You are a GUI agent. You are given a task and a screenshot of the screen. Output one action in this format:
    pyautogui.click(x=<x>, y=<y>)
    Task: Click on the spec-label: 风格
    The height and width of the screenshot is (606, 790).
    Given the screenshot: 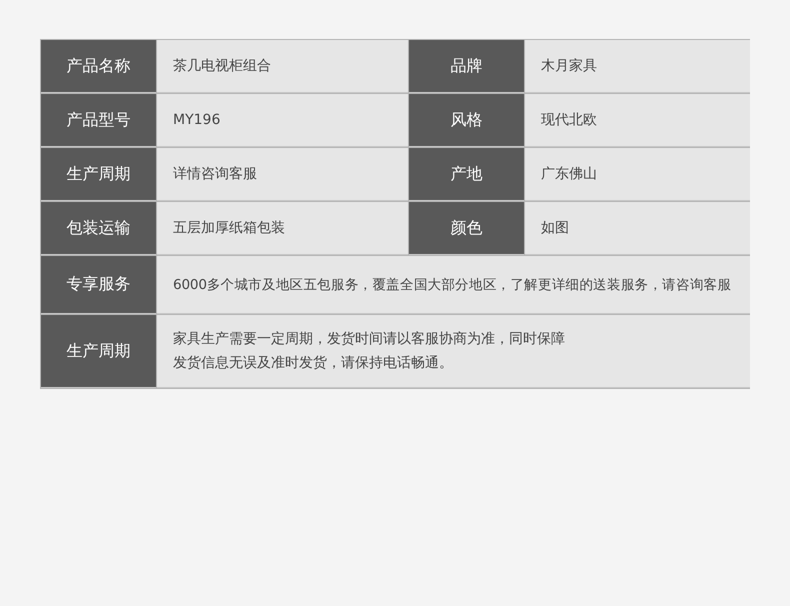 What is the action you would take?
    pyautogui.click(x=466, y=120)
    